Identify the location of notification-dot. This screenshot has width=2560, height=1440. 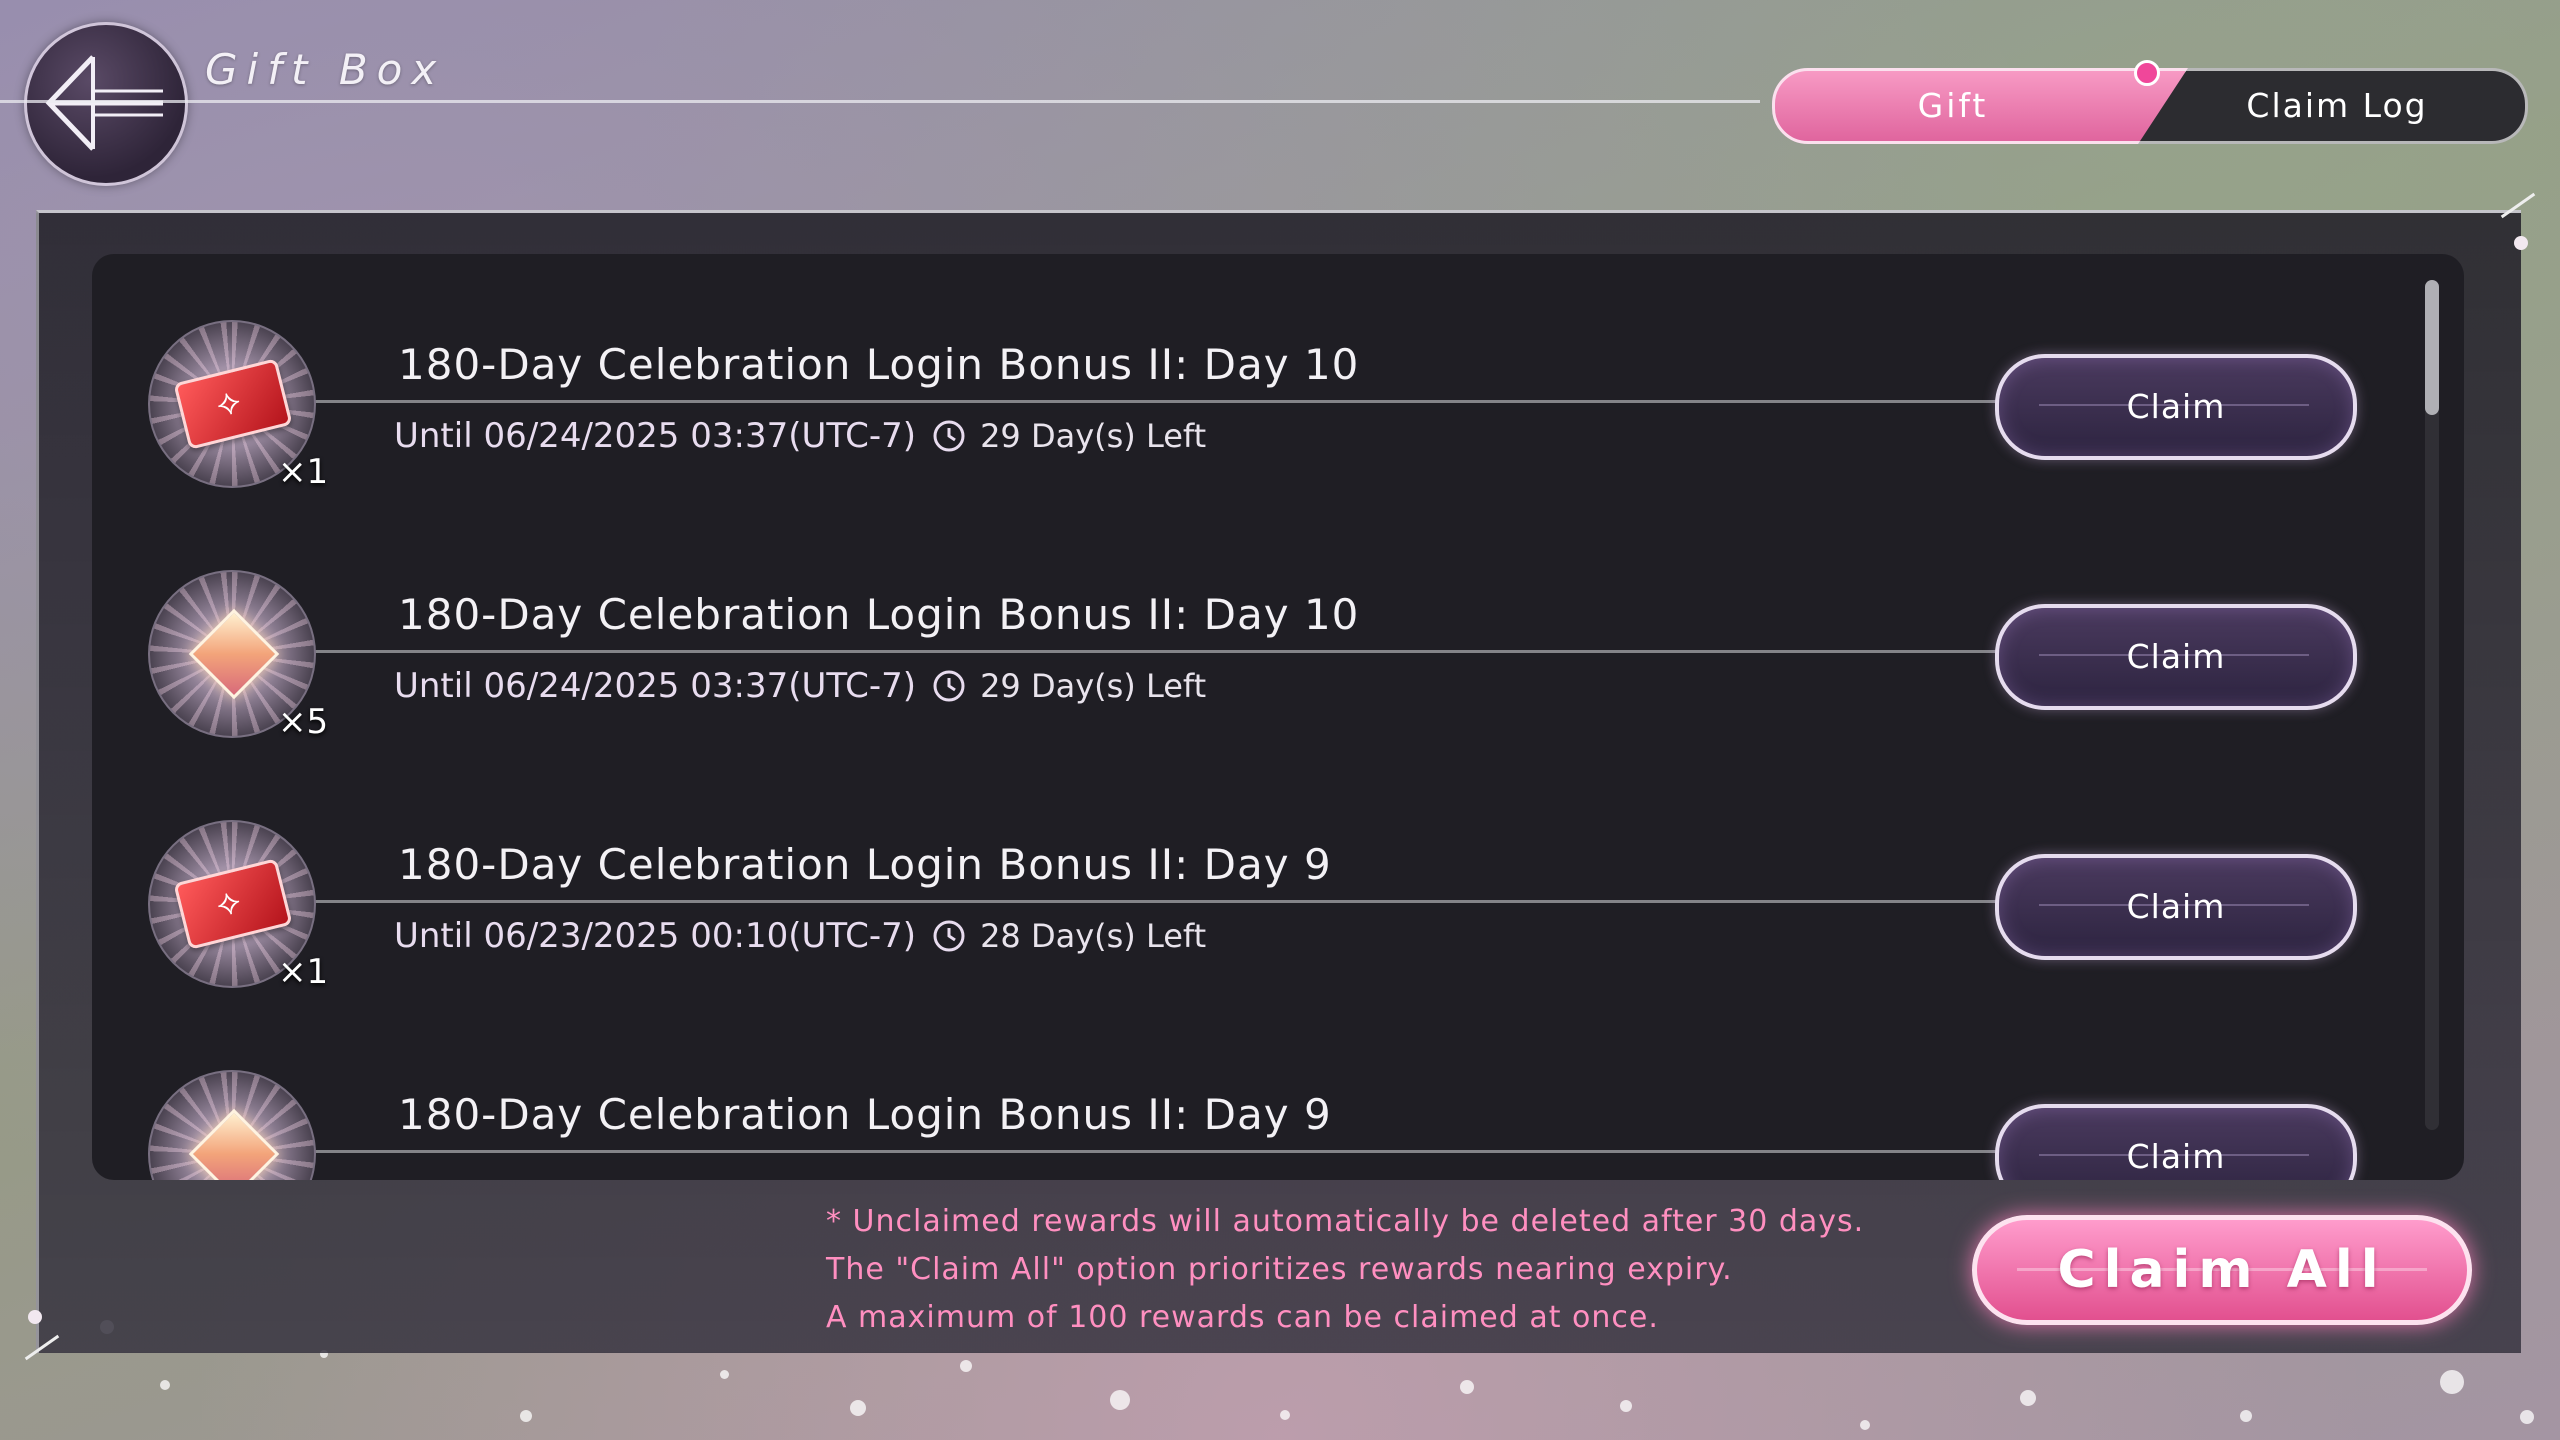
(2147, 73).